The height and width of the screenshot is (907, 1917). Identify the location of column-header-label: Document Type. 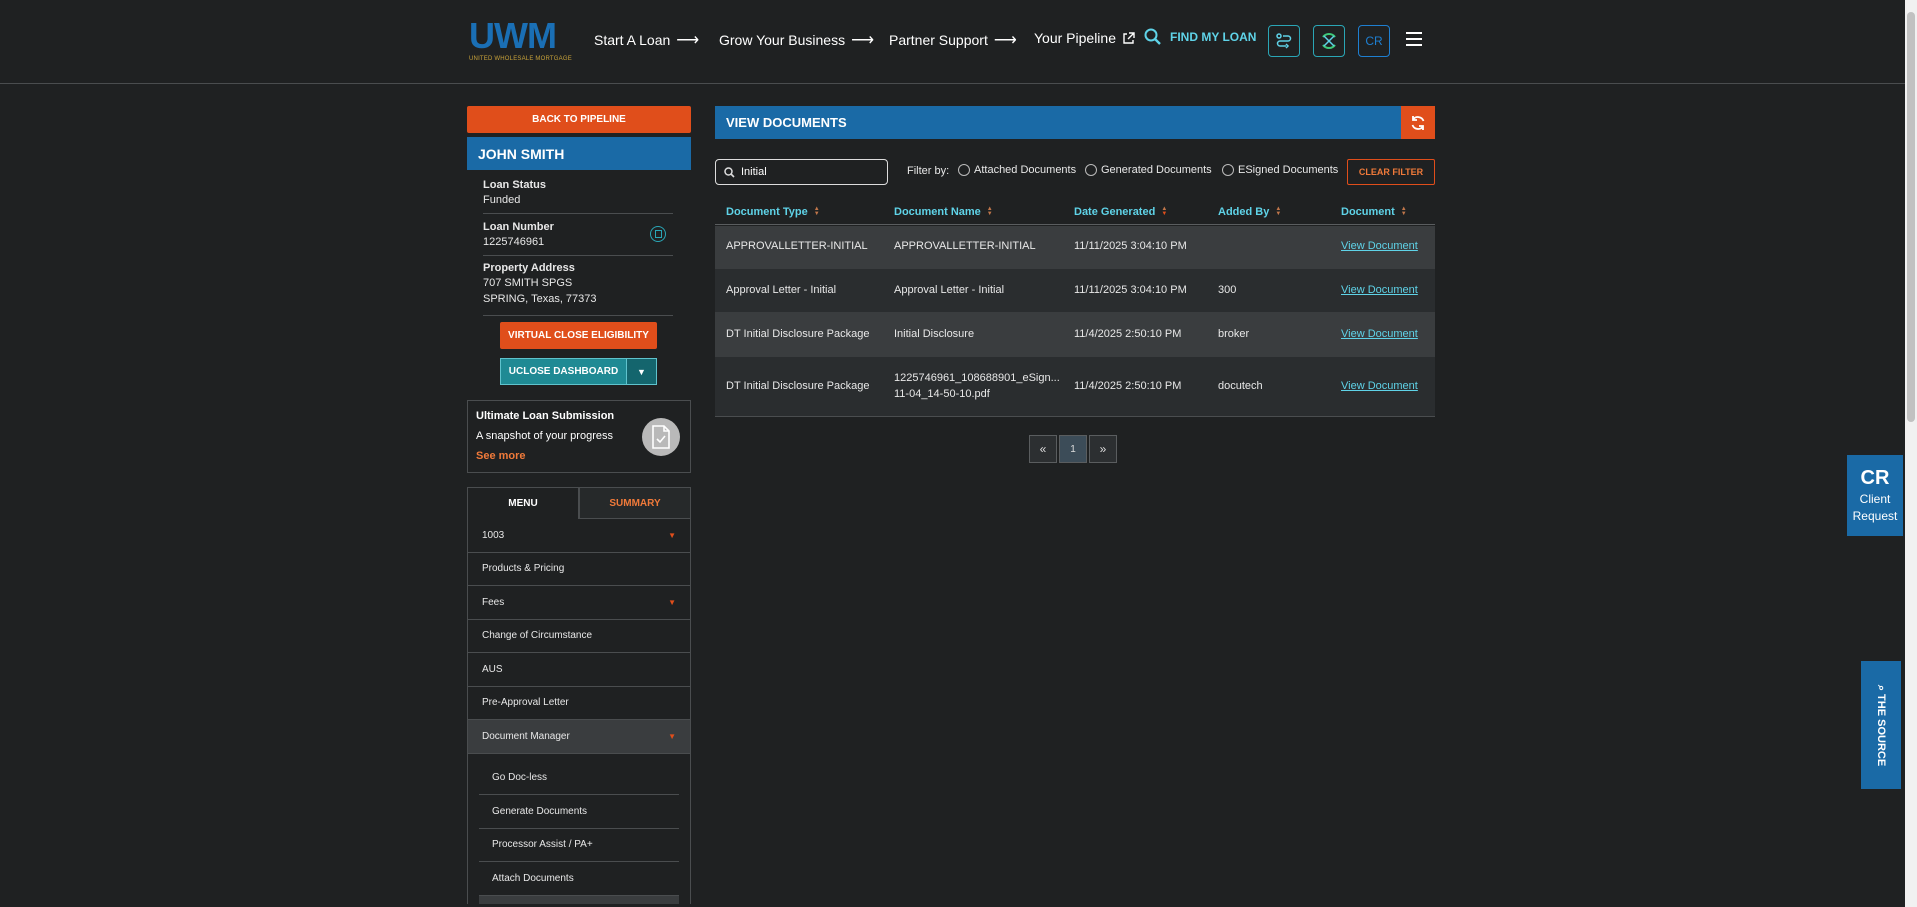
(767, 212).